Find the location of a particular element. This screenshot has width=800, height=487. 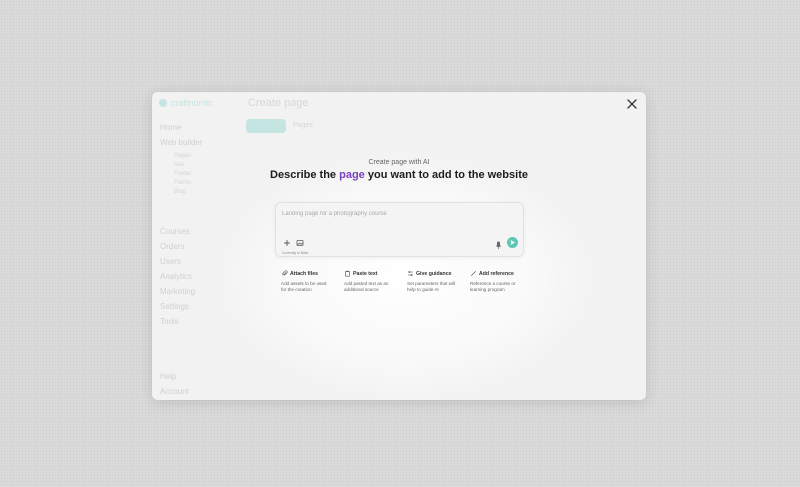

bg-tab-active is located at coordinates (266, 126).